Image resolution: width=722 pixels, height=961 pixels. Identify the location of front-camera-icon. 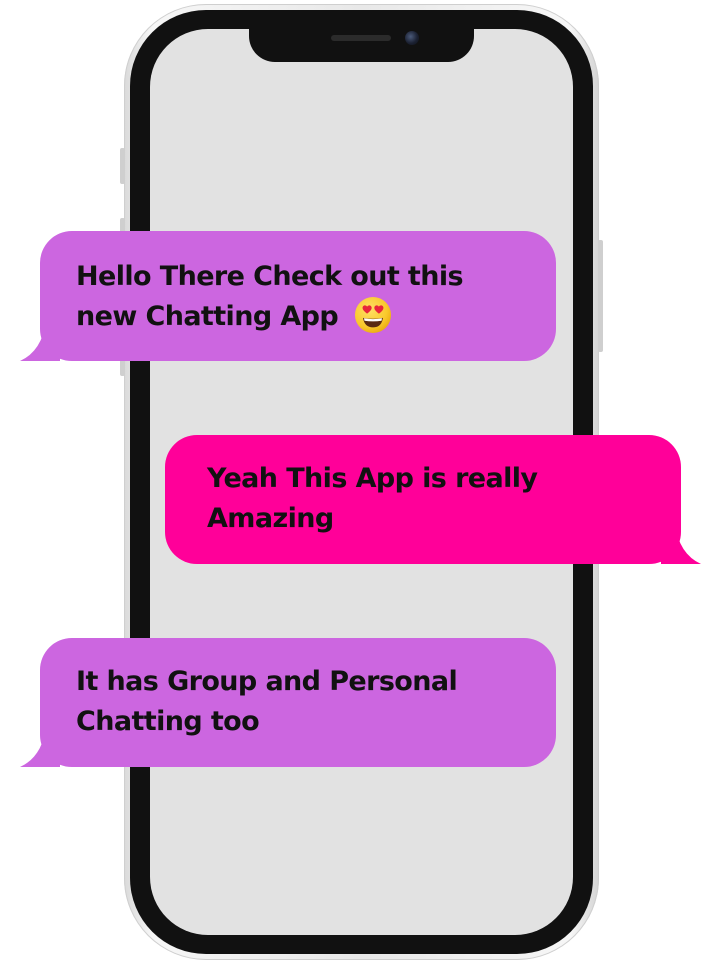
(412, 38).